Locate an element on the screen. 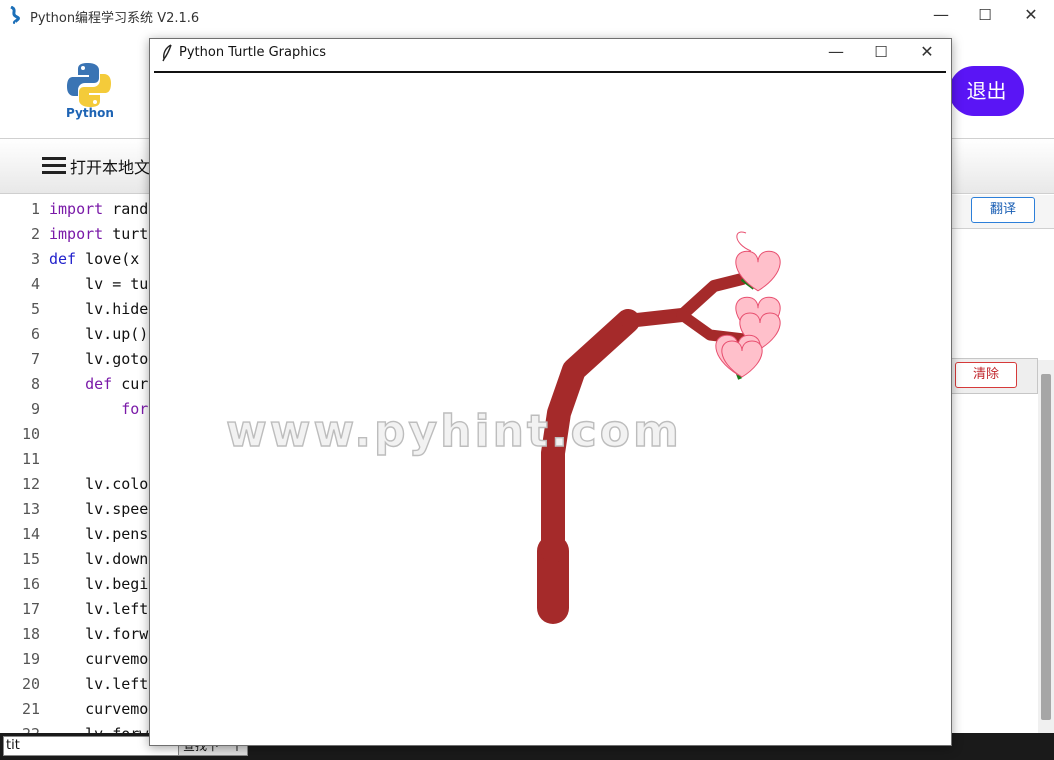 Image resolution: width=1054 pixels, height=760 pixels. code-text: lv.up() is located at coordinates (99, 334).